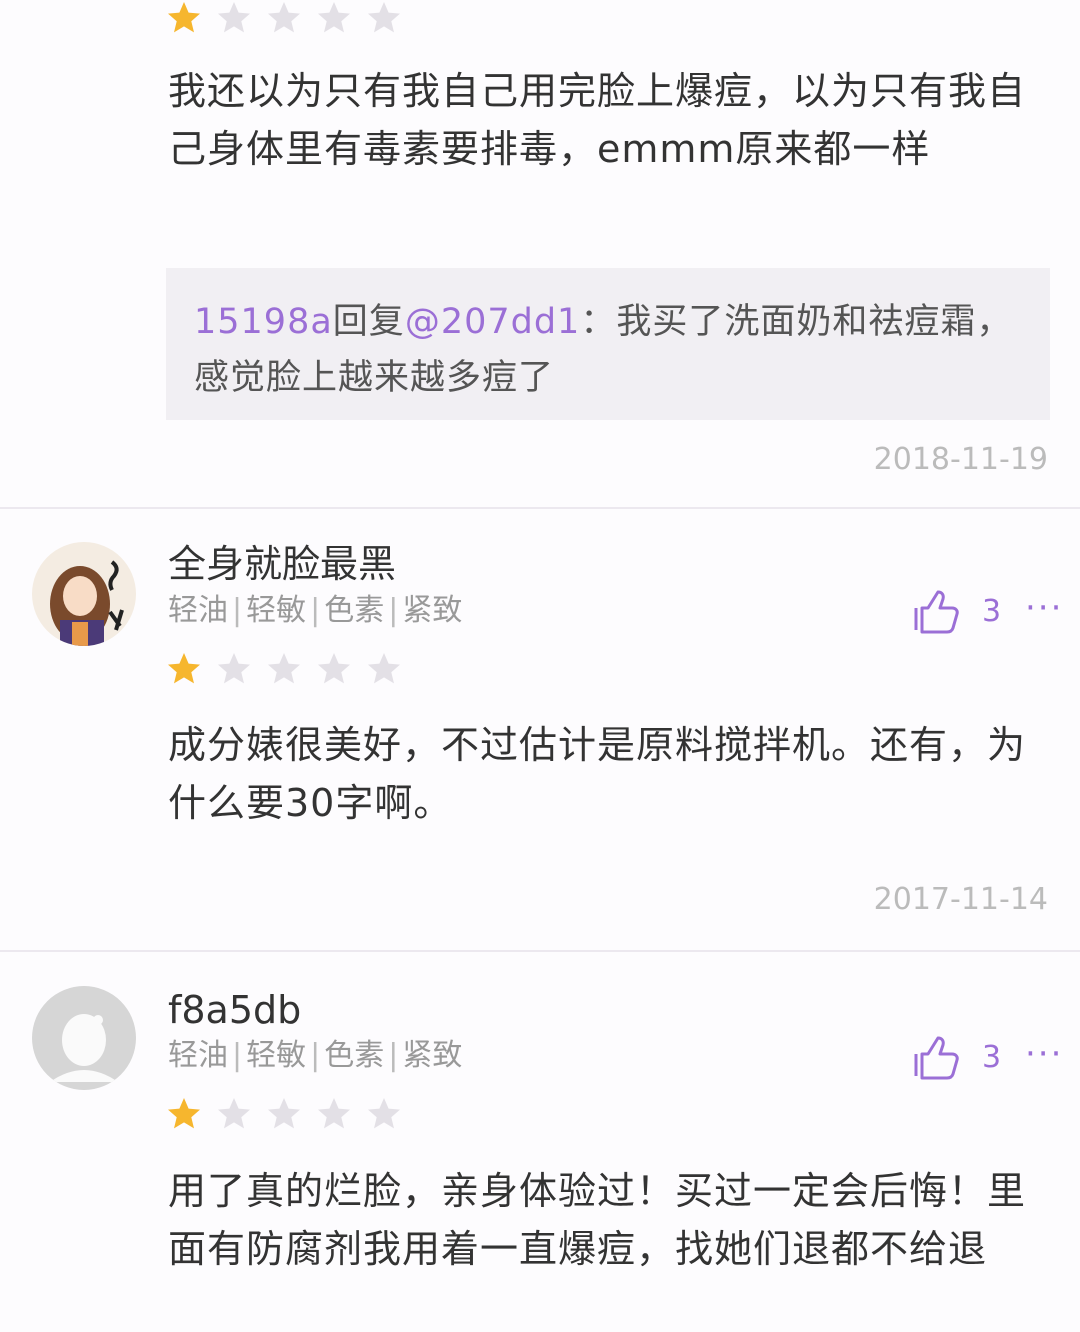  I want to click on review-text: 成分婊很美好，不过估计是原料搅拌机。还有，为什么要30字啊。, so click(597, 774).